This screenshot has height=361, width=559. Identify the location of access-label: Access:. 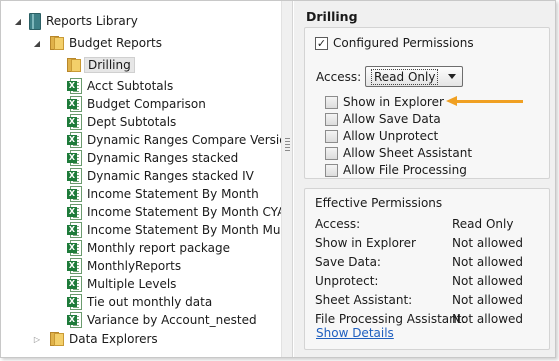
(339, 77).